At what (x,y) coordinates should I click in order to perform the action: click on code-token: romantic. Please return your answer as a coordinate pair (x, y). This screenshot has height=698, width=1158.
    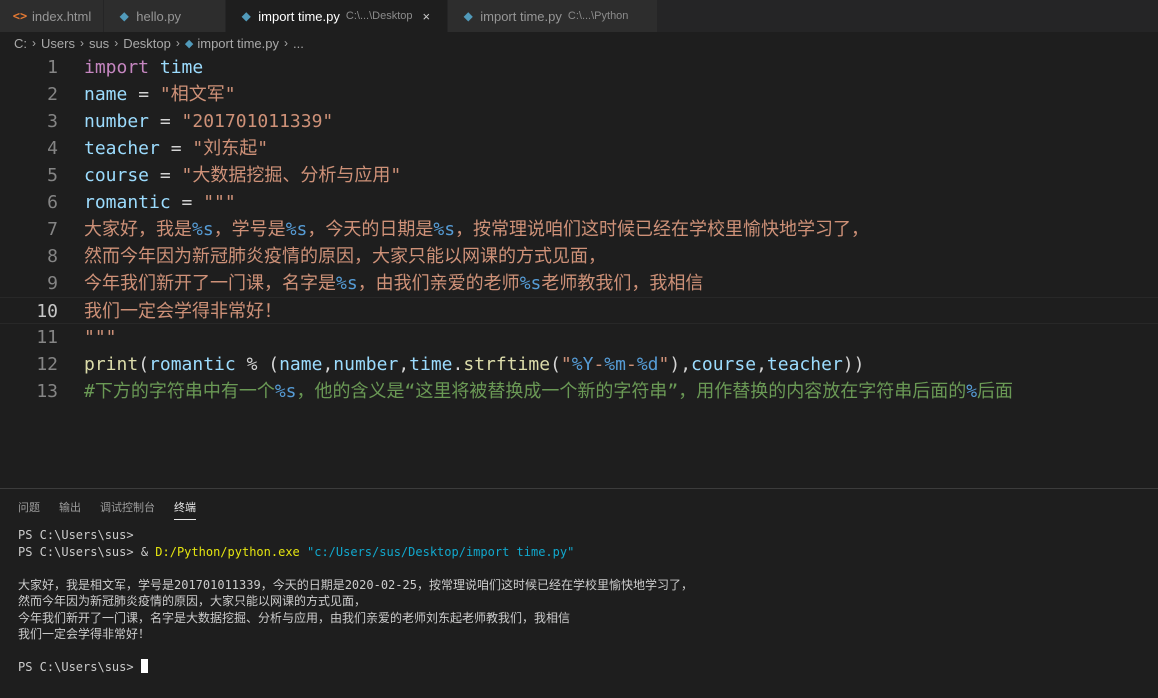
    Looking at the image, I should click on (127, 202).